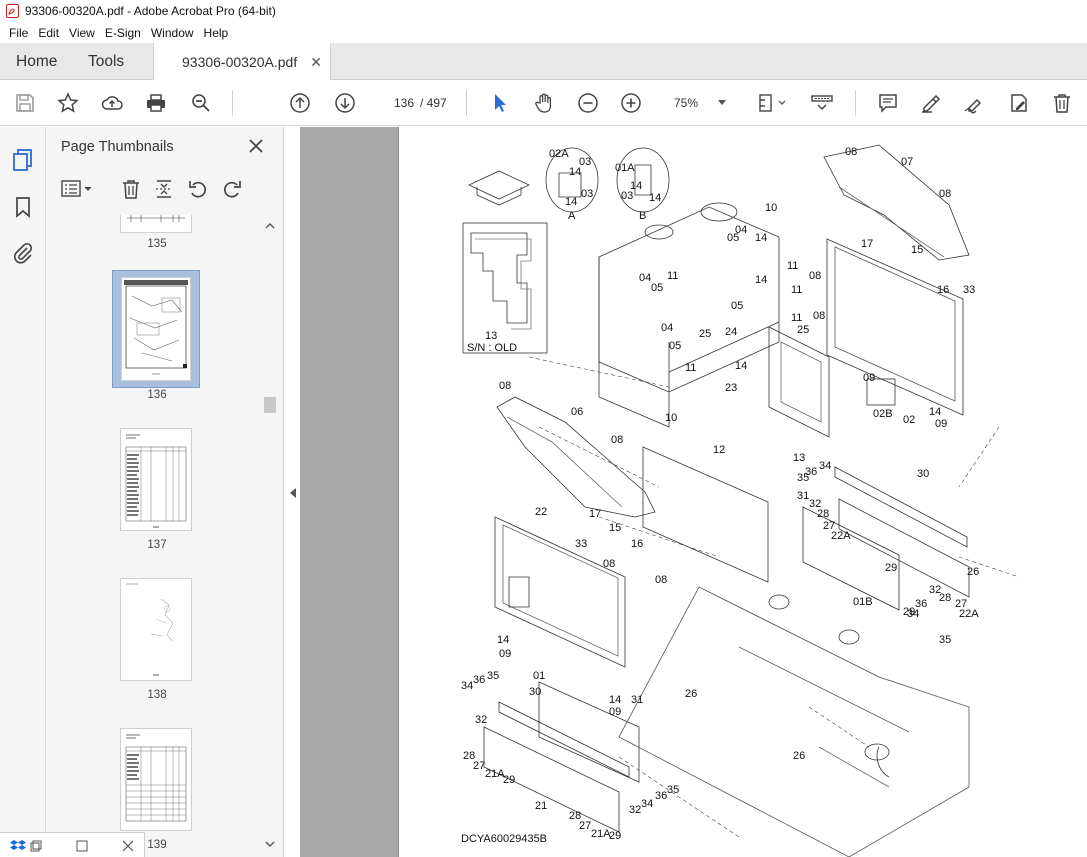 This screenshot has width=1087, height=857. What do you see at coordinates (504, 839) in the screenshot?
I see `document-code: DCYA60029435B` at bounding box center [504, 839].